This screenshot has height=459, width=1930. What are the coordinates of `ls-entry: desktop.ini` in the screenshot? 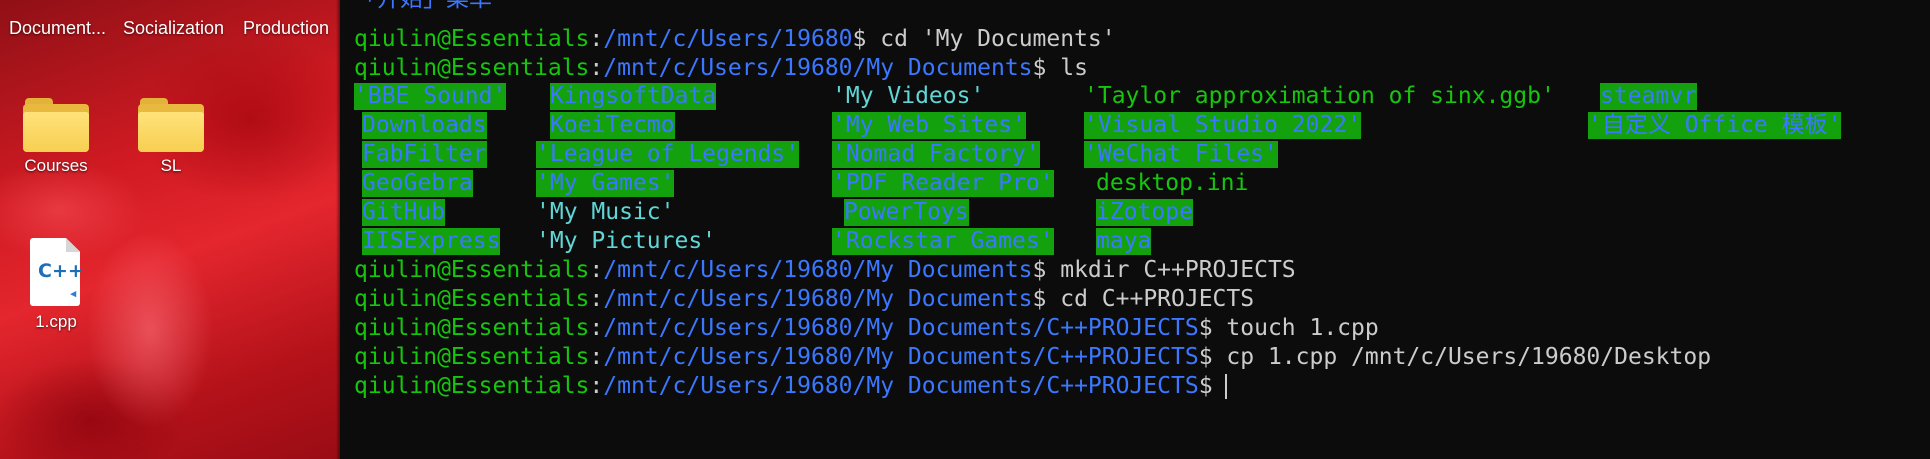 It's located at (1172, 183).